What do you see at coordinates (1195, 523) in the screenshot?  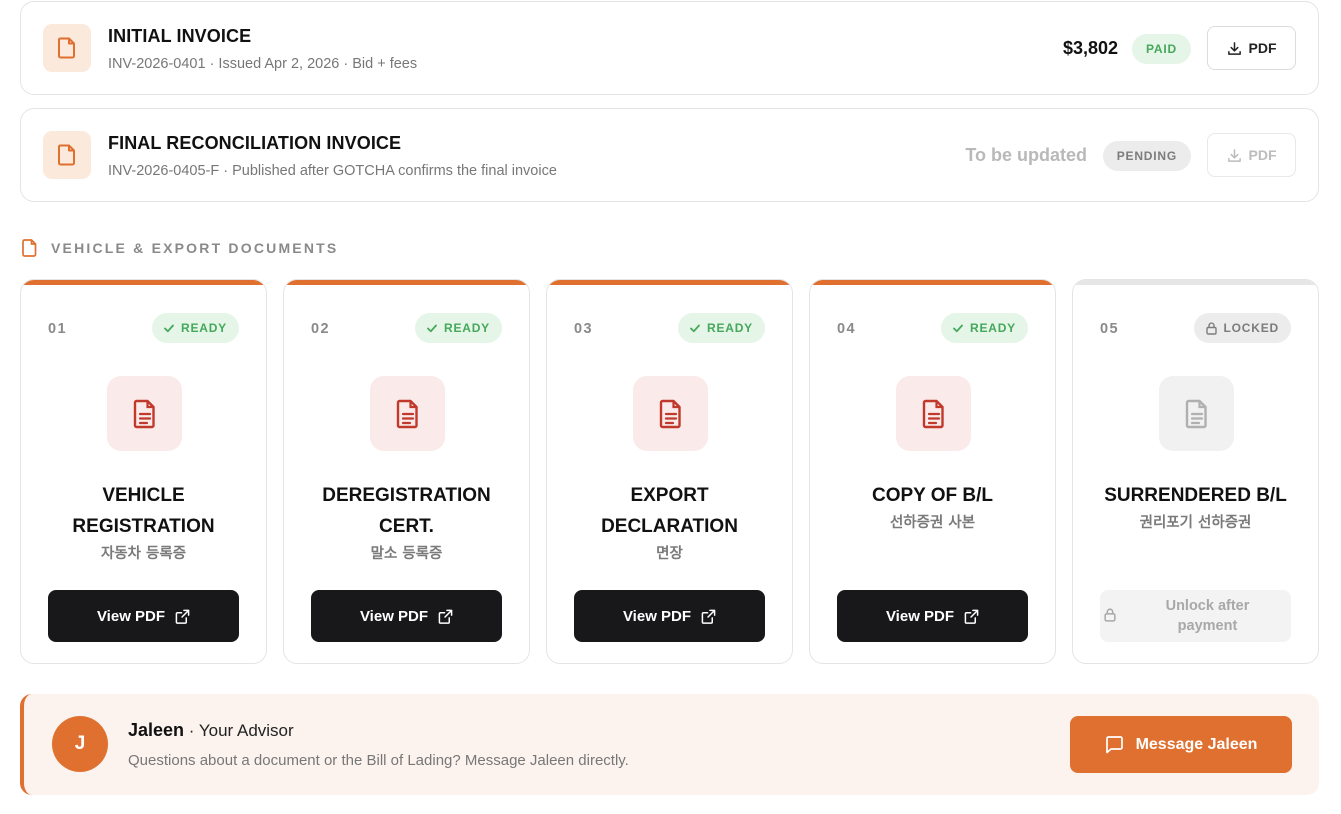 I see `document-subtitle: 권리포기 선하증권` at bounding box center [1195, 523].